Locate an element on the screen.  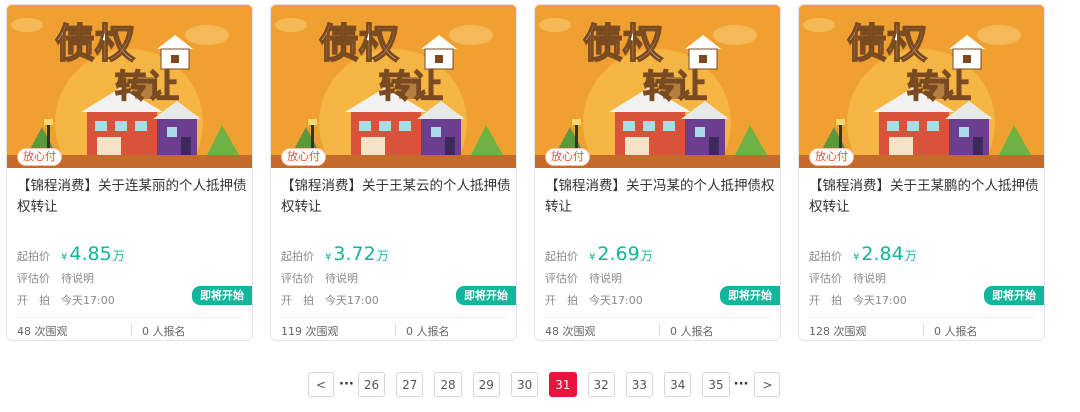
page-button: 26 is located at coordinates (371, 384).